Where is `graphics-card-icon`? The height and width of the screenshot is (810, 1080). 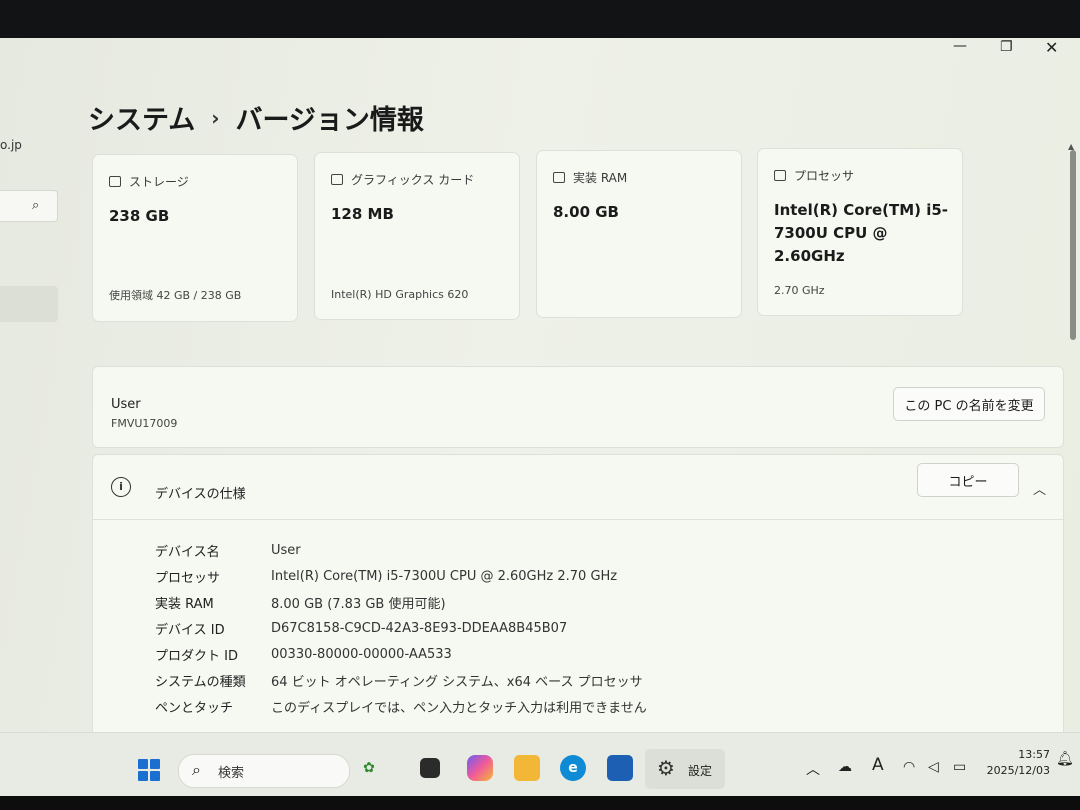
graphics-card-icon is located at coordinates (337, 179).